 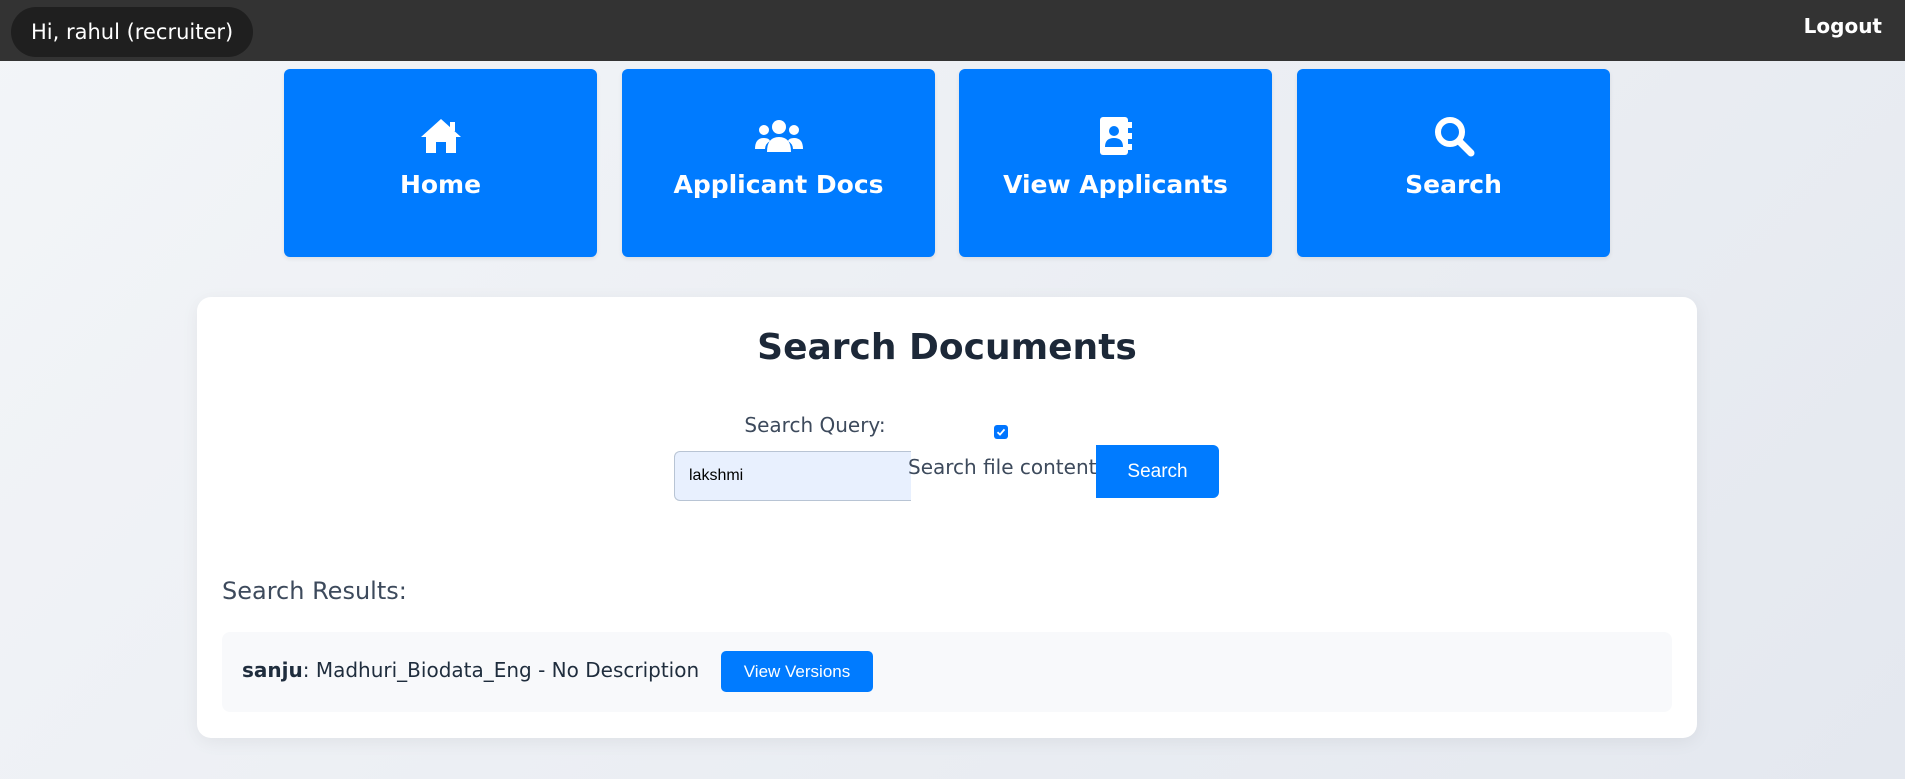 I want to click on search-content-checkbox, so click(x=1001, y=432).